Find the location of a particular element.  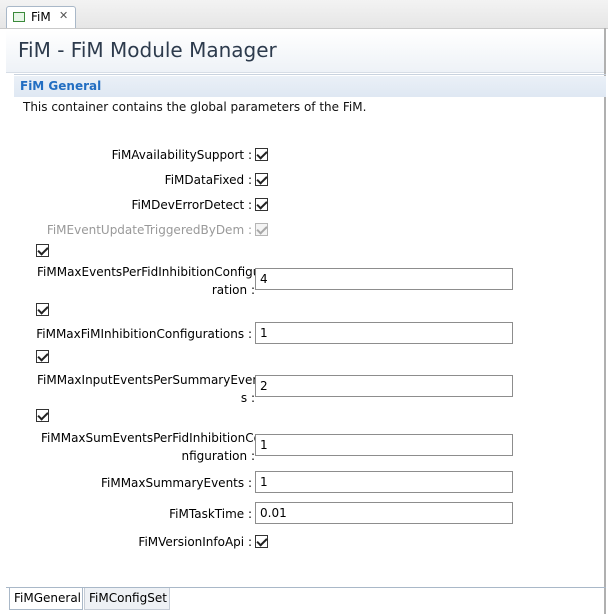

max-sum-events-input: 1 is located at coordinates (384, 445).